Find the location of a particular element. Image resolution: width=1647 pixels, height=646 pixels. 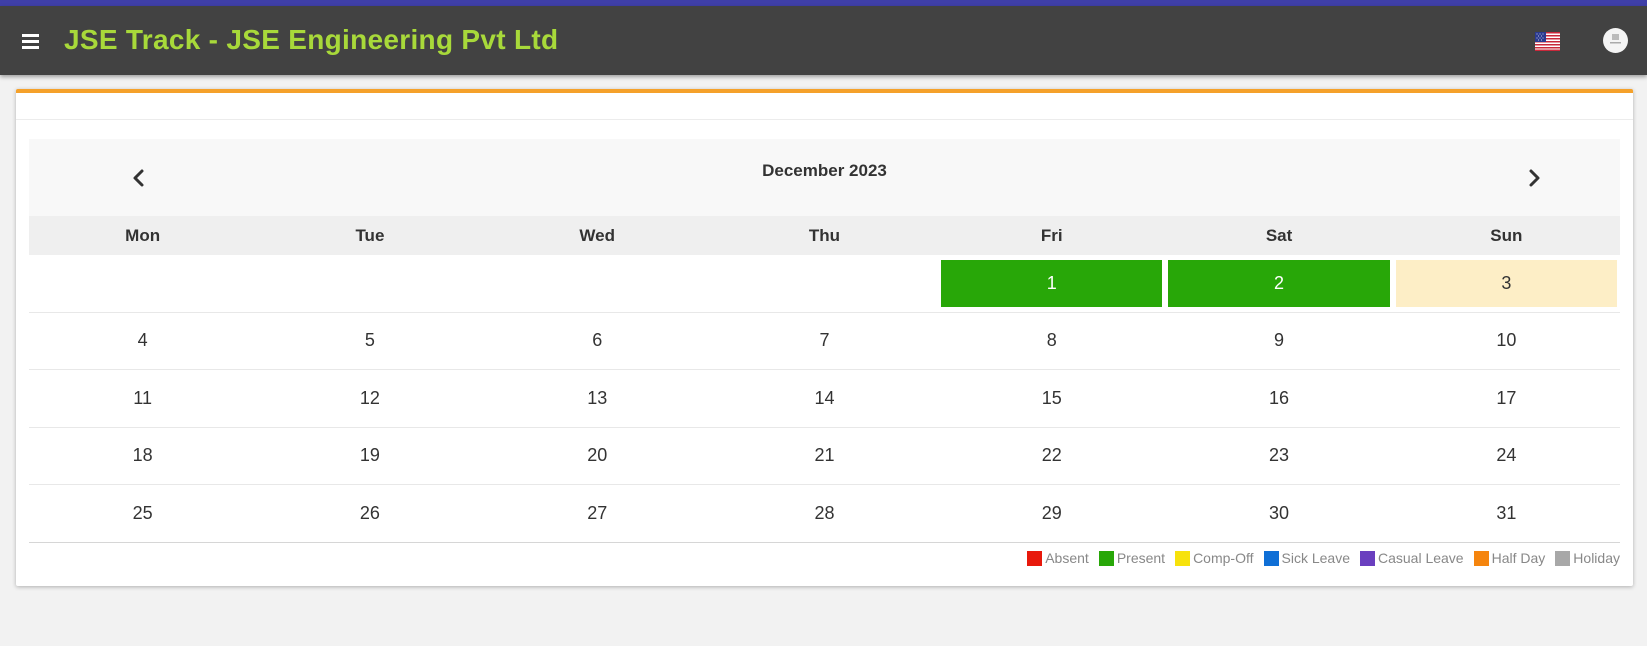

day-number: 5 is located at coordinates (369, 340).